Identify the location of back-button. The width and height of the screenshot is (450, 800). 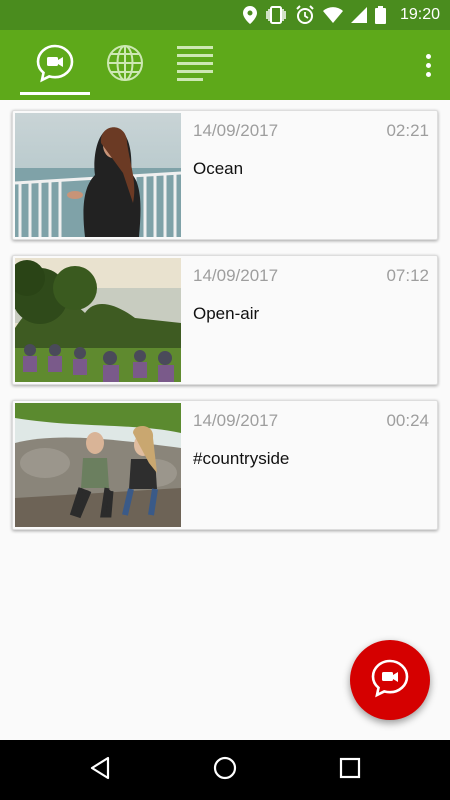
(100, 770).